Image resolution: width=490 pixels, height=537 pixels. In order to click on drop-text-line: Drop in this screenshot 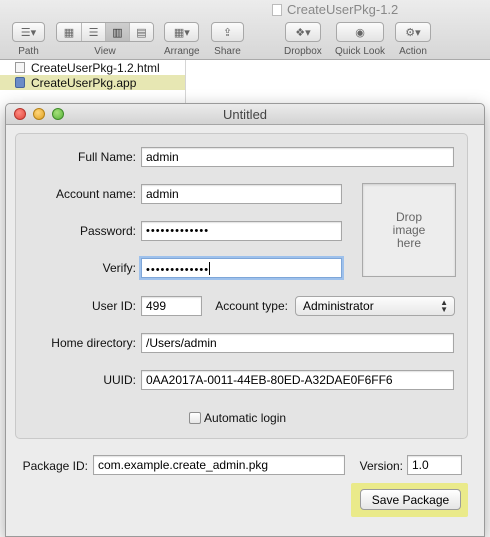, I will do `click(408, 216)`.